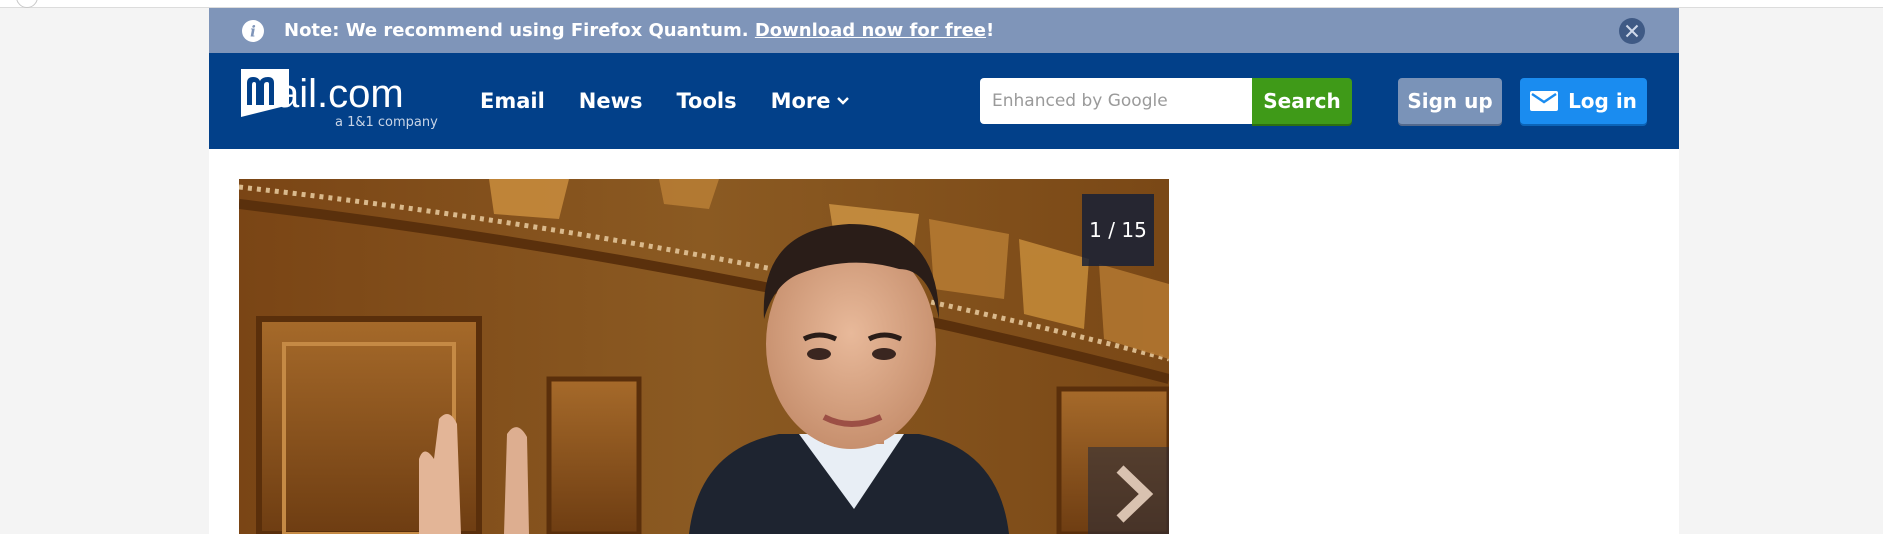  Describe the element at coordinates (870, 30) in the screenshot. I see `download-firefox-link: Download now for free` at that location.